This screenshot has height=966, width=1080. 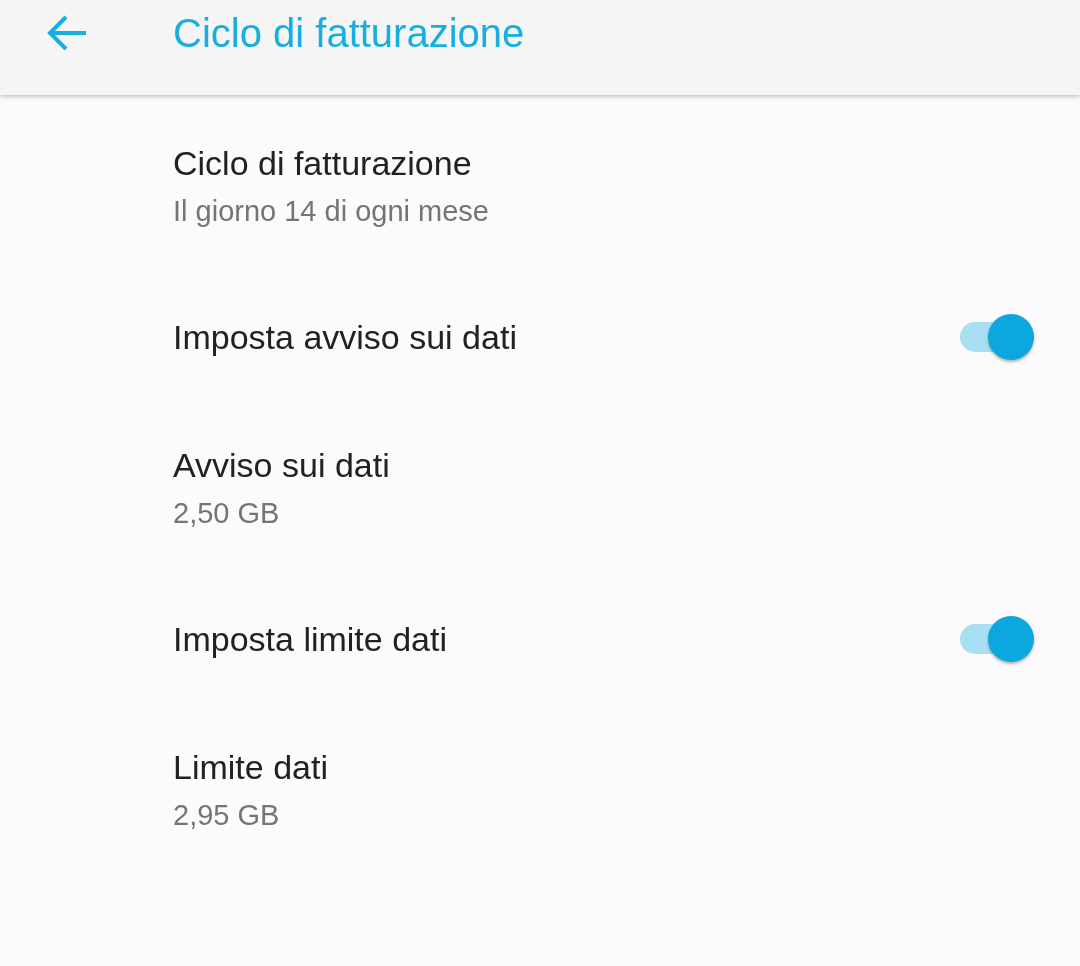 I want to click on setting-summary: Il giorno 14 di ogni mese, so click(x=331, y=211).